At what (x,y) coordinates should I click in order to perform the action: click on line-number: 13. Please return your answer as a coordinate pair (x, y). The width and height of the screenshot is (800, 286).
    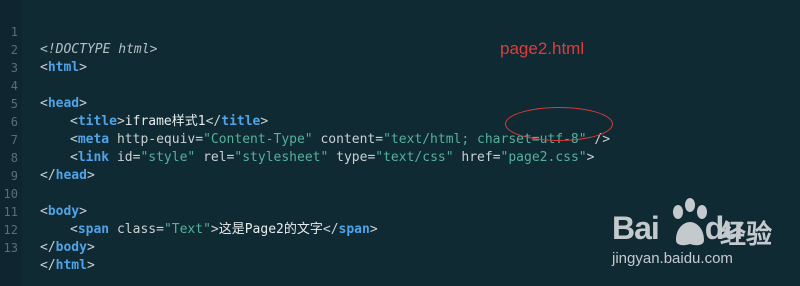
    Looking at the image, I should click on (10, 248).